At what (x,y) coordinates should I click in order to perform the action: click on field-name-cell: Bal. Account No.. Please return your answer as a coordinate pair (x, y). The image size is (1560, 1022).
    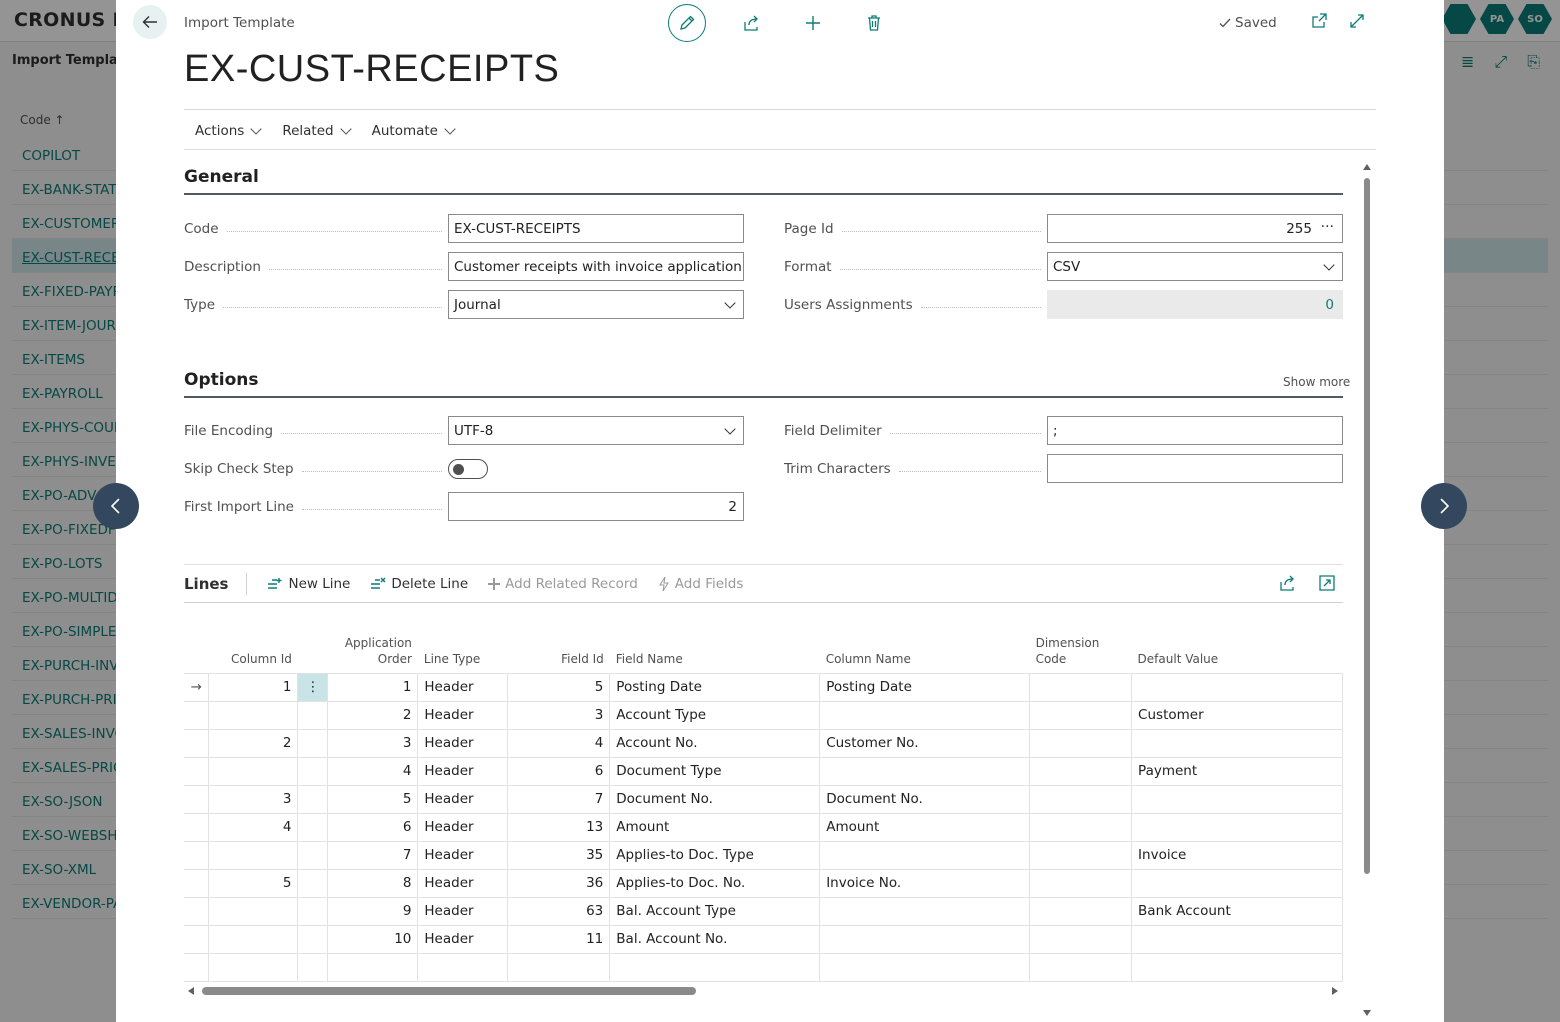
    Looking at the image, I should click on (715, 938).